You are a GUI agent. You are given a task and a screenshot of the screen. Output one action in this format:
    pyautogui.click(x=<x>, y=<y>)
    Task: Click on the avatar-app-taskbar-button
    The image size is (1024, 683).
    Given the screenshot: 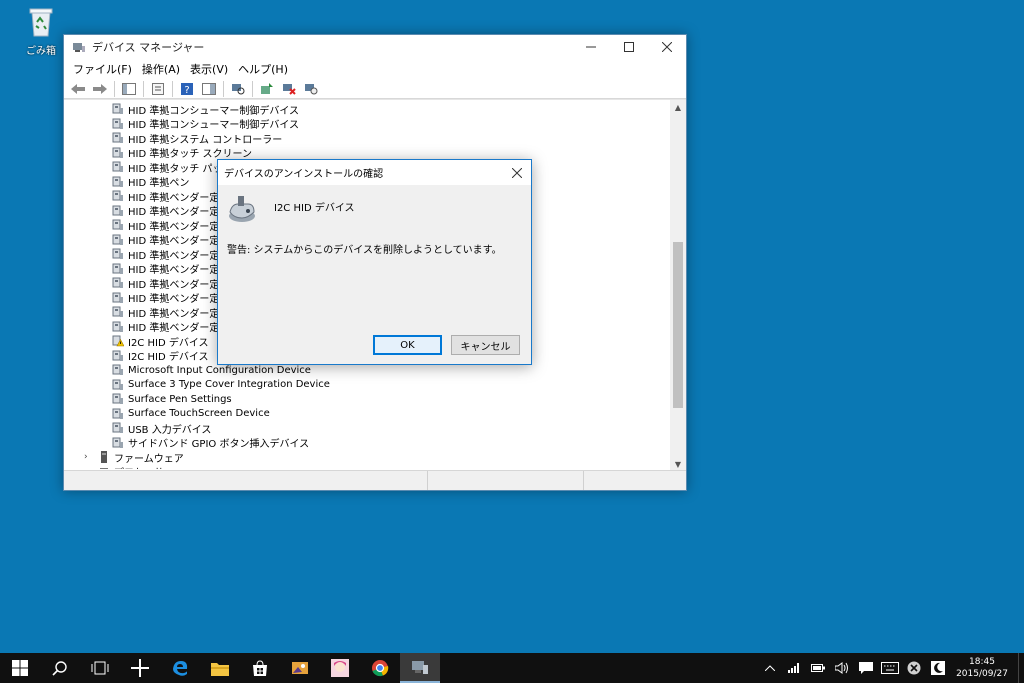 What is the action you would take?
    pyautogui.click(x=340, y=668)
    